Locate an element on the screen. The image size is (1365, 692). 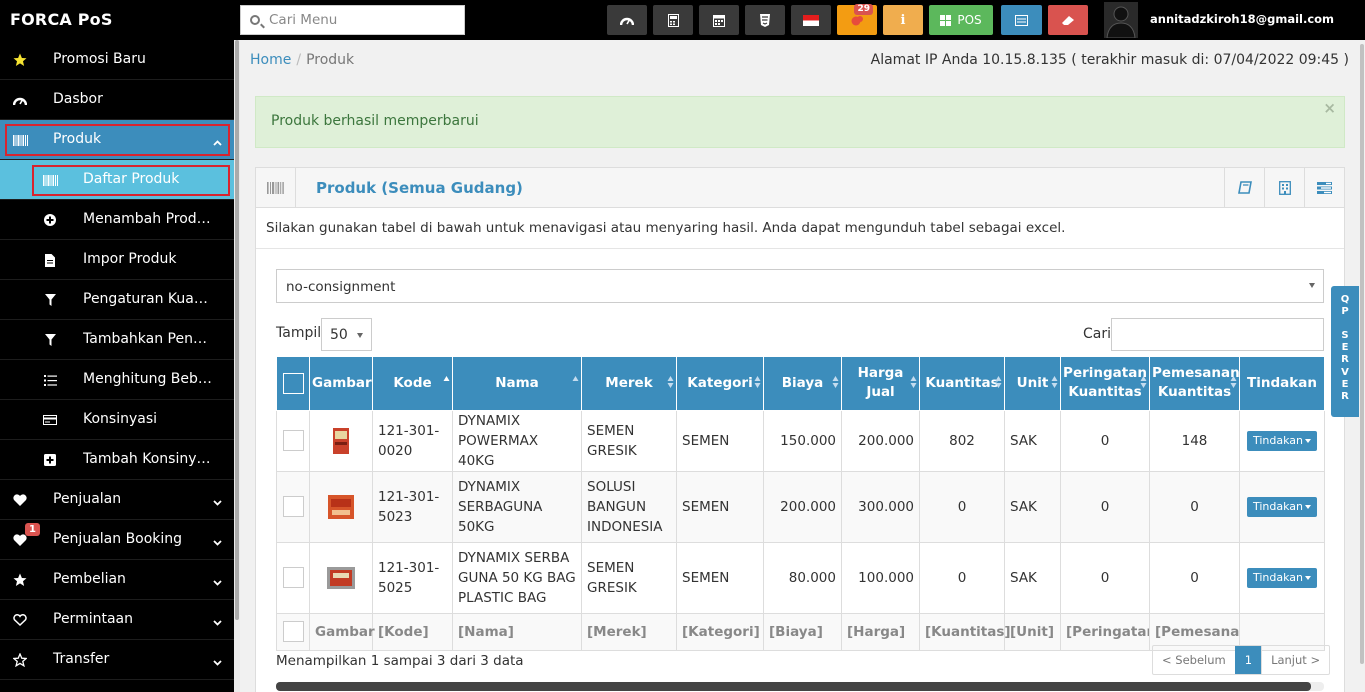
page-length-select: 50 is located at coordinates (346, 334).